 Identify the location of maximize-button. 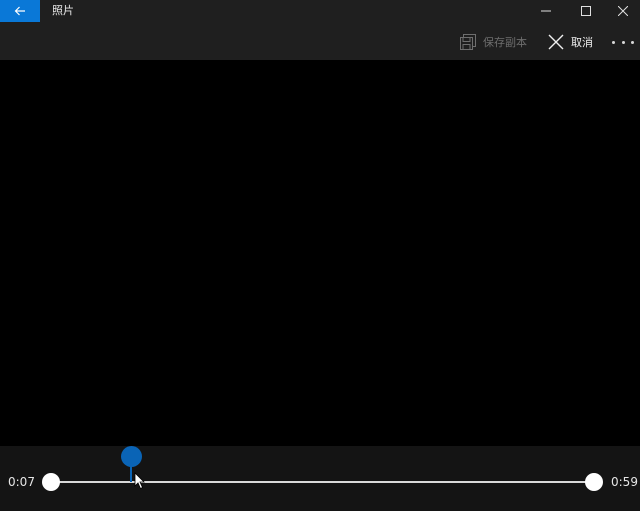
(586, 11).